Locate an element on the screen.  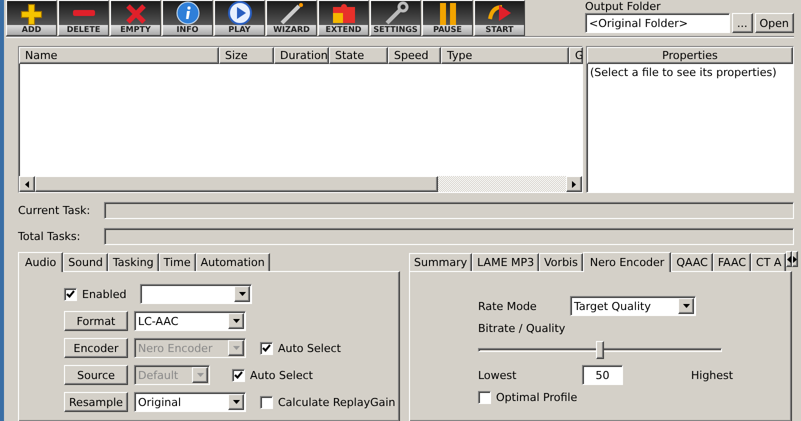
toolbar-button: INFO is located at coordinates (187, 18).